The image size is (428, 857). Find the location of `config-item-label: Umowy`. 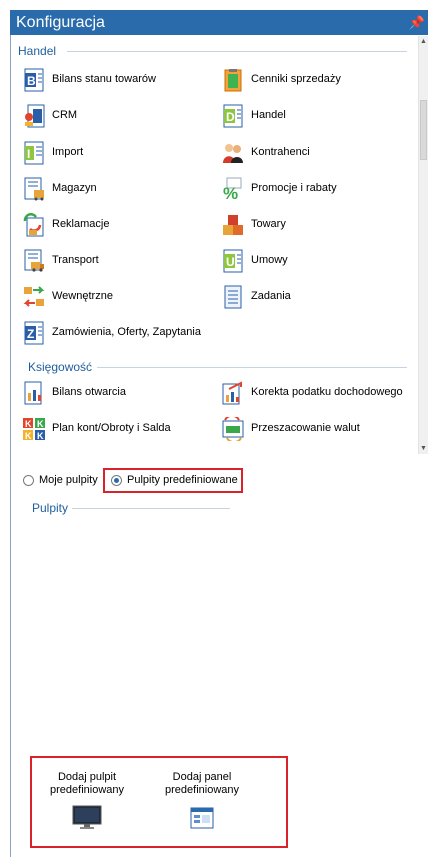

config-item-label: Umowy is located at coordinates (269, 260).